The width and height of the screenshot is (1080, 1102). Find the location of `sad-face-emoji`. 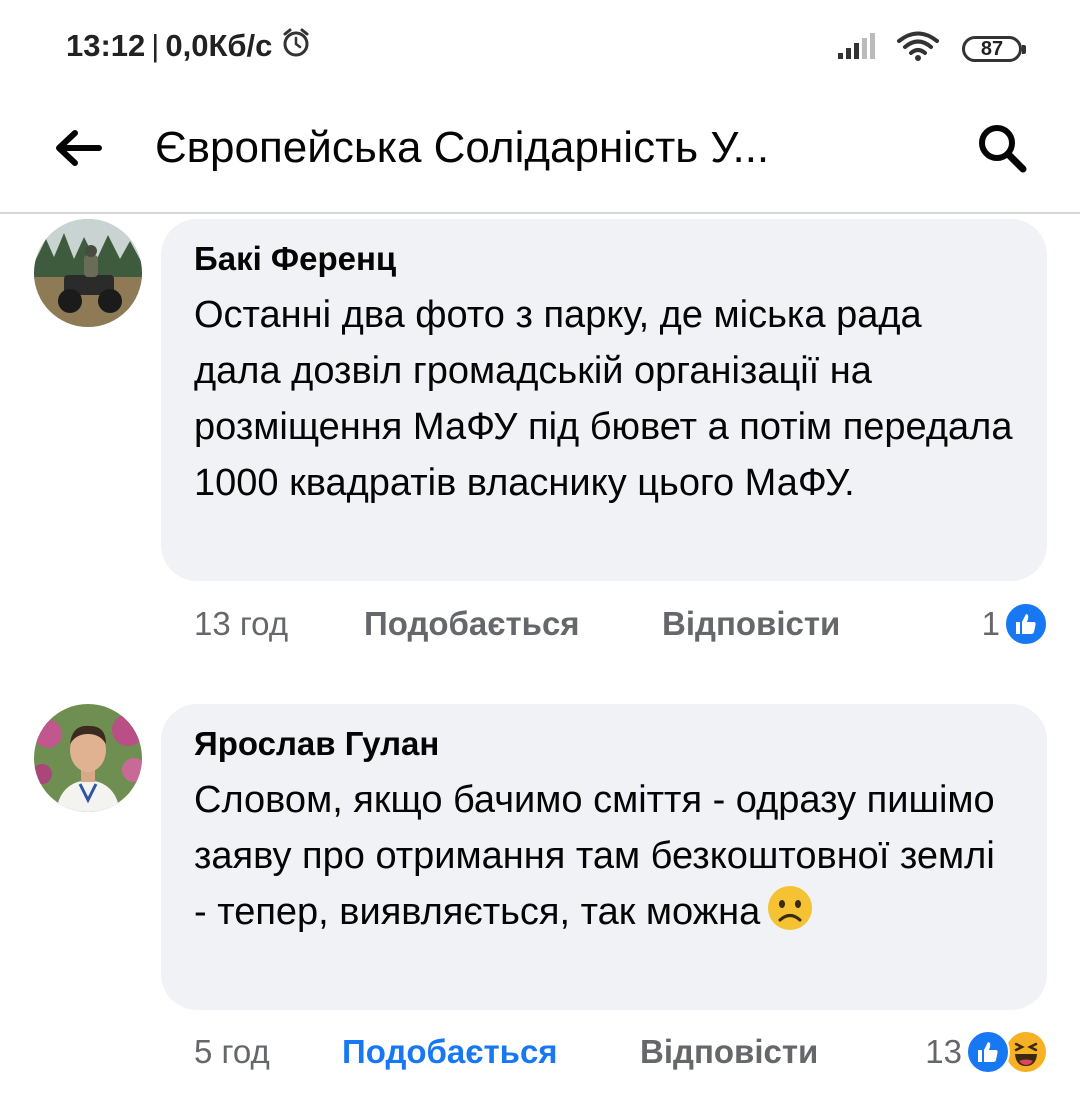

sad-face-emoji is located at coordinates (790, 916).